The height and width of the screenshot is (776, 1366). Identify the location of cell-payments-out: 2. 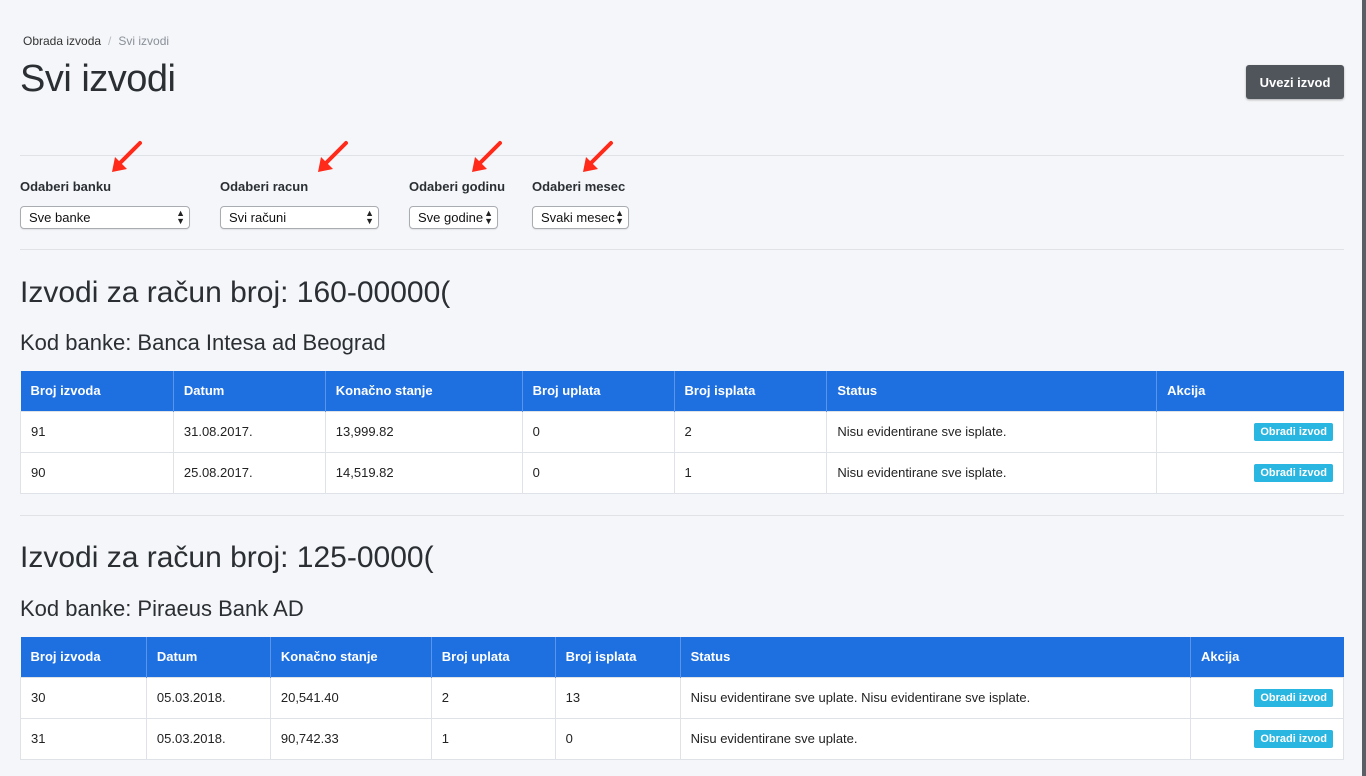
(750, 431).